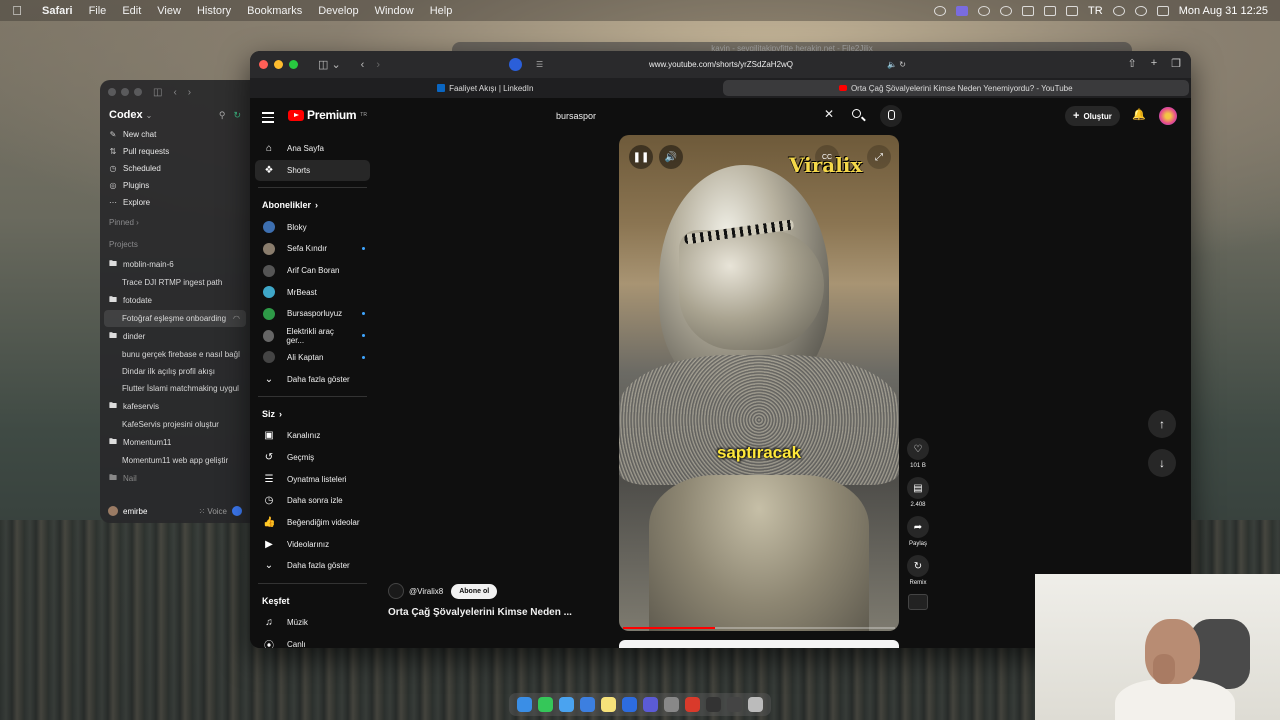 Image resolution: width=1280 pixels, height=720 pixels. What do you see at coordinates (859, 116) in the screenshot?
I see `search-button` at bounding box center [859, 116].